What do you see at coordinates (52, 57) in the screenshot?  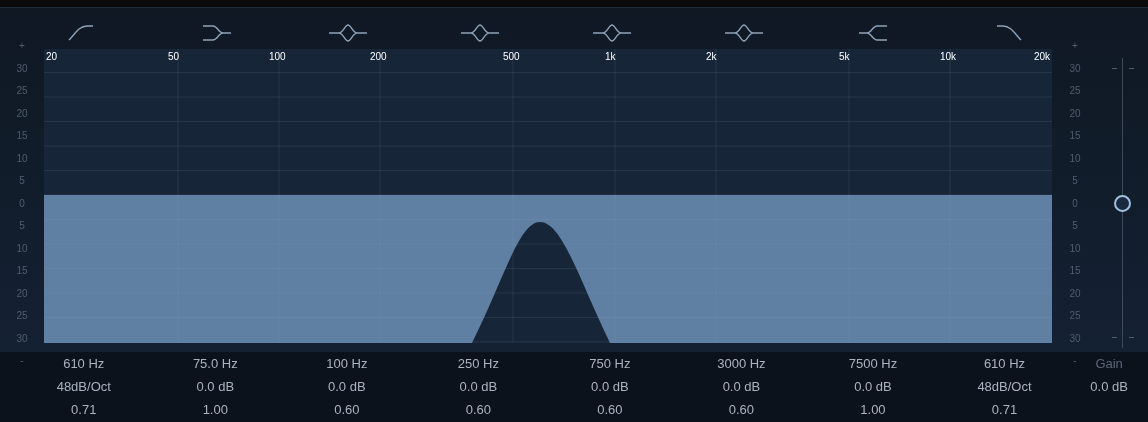 I see `frequency-label: 20` at bounding box center [52, 57].